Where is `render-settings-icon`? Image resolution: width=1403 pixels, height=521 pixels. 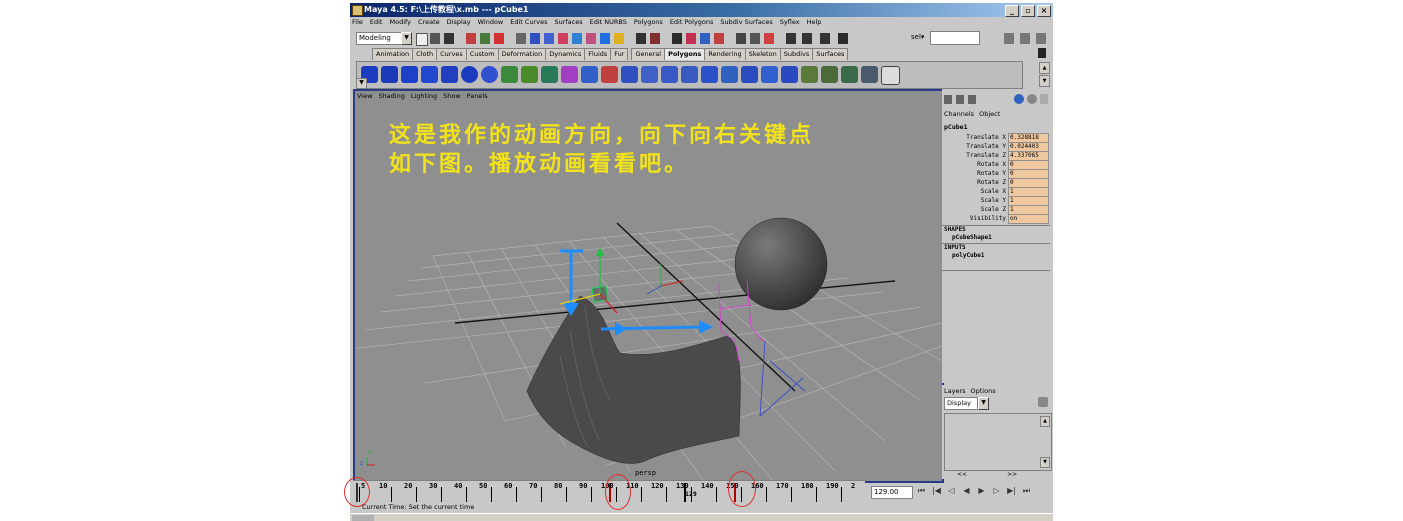 render-settings-icon is located at coordinates (807, 38).